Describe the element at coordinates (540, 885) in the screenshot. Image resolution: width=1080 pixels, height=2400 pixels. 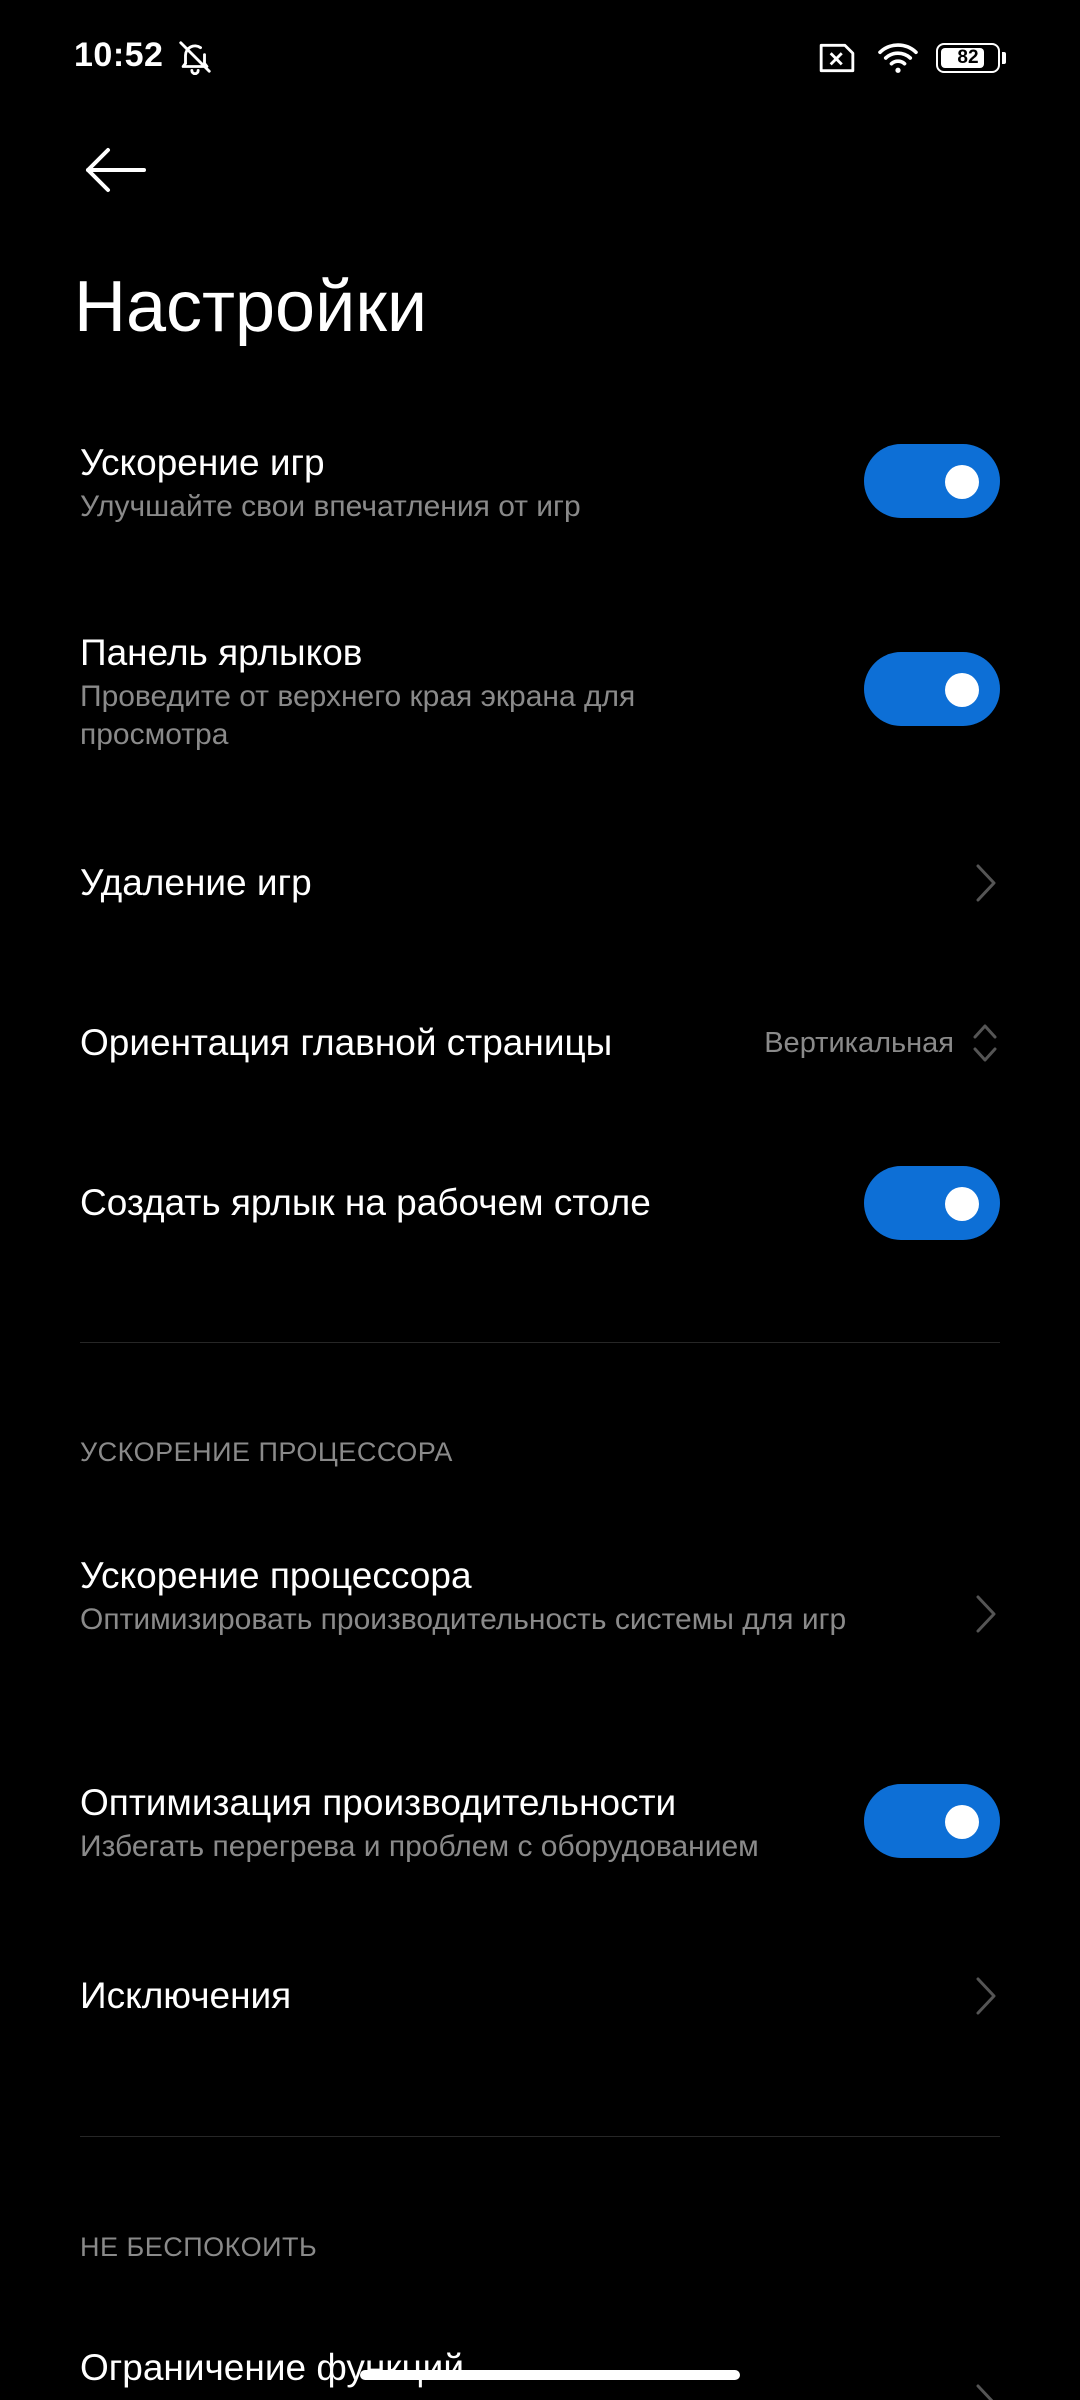
I see `setting-remove-games: Удаление игр` at that location.